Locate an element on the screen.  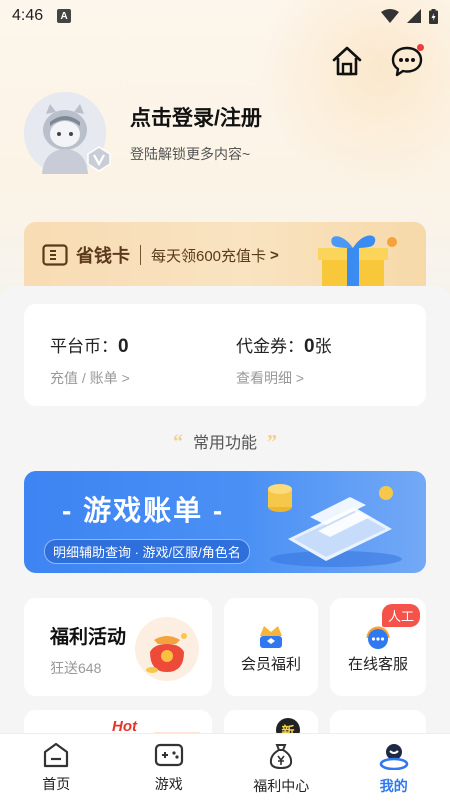
welfare-activity-tile: 福利活动 狂送648 is located at coordinates (118, 647).